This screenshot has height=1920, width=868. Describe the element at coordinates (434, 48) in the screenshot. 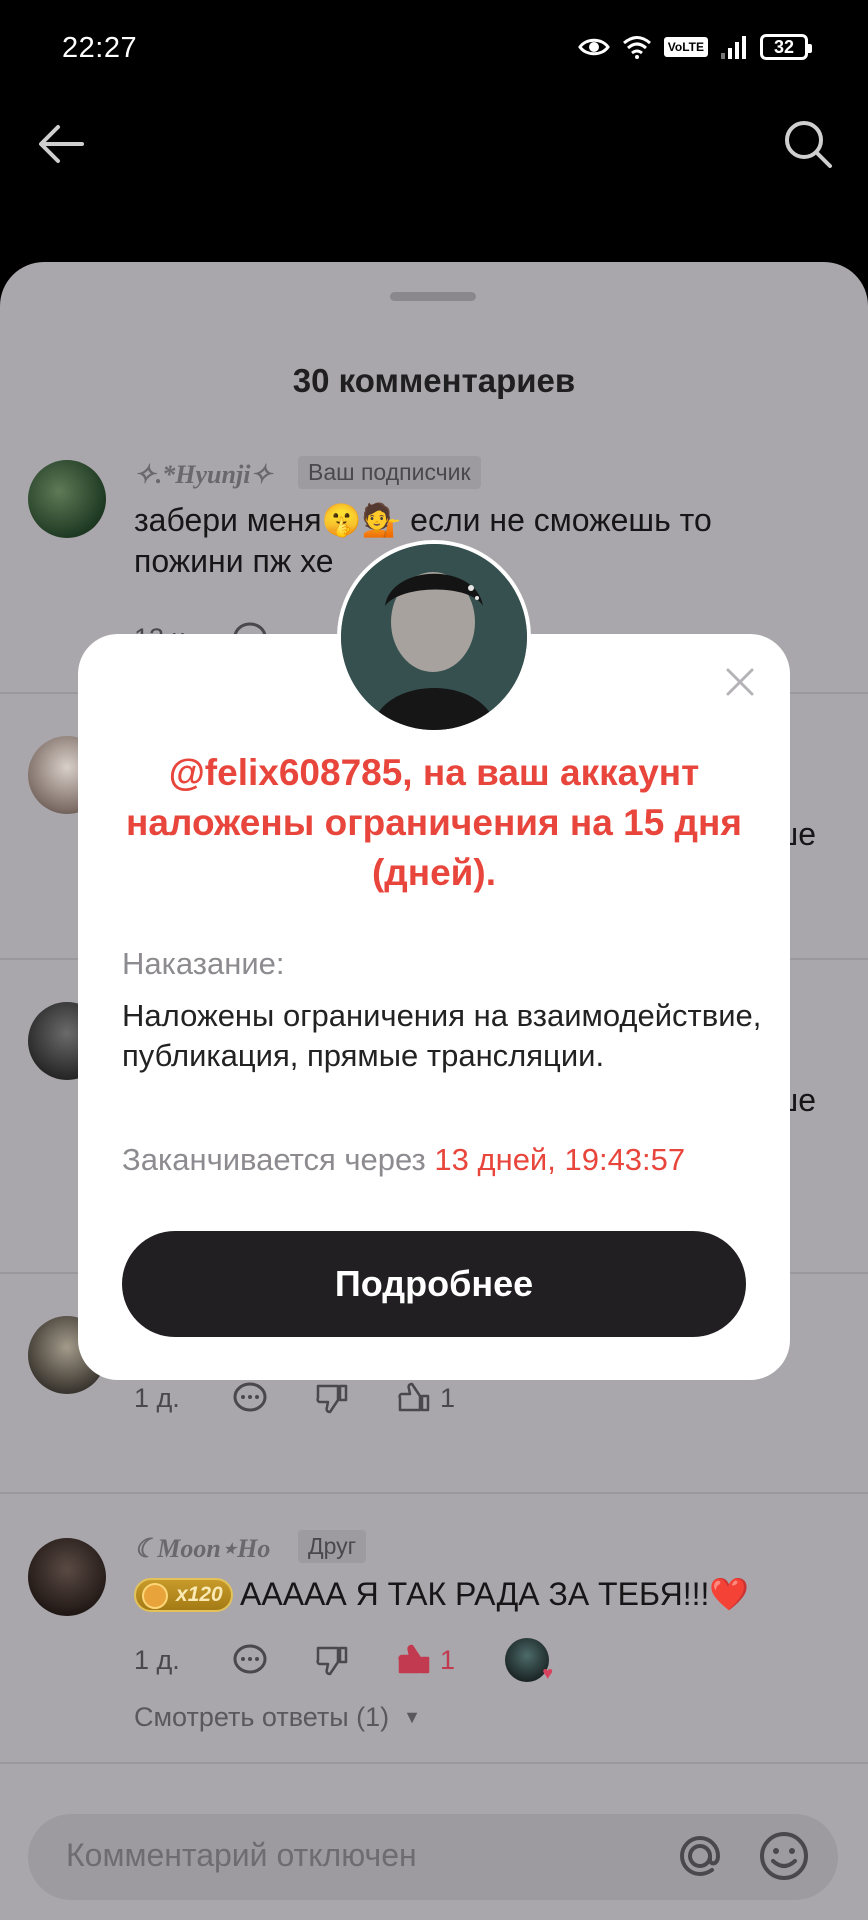

I see `status-bar: 22:27 VoLTE 32` at that location.